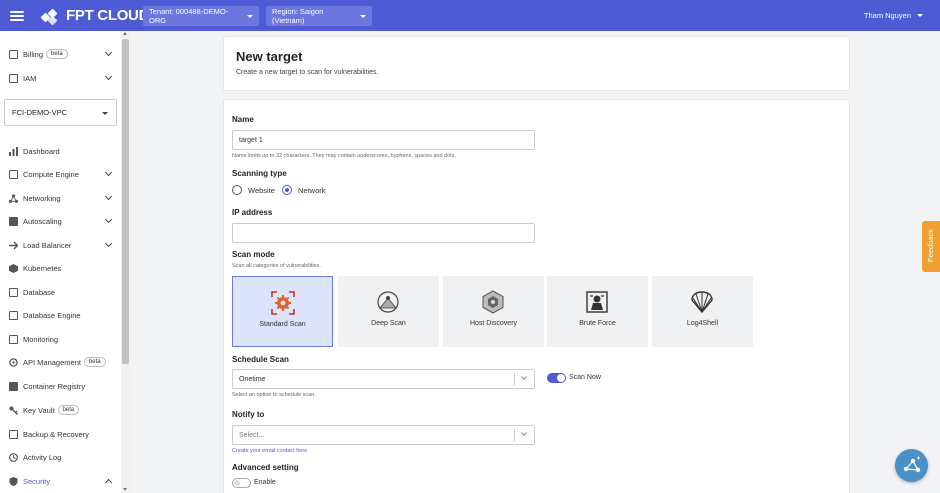  I want to click on assistant-fab, so click(911, 465).